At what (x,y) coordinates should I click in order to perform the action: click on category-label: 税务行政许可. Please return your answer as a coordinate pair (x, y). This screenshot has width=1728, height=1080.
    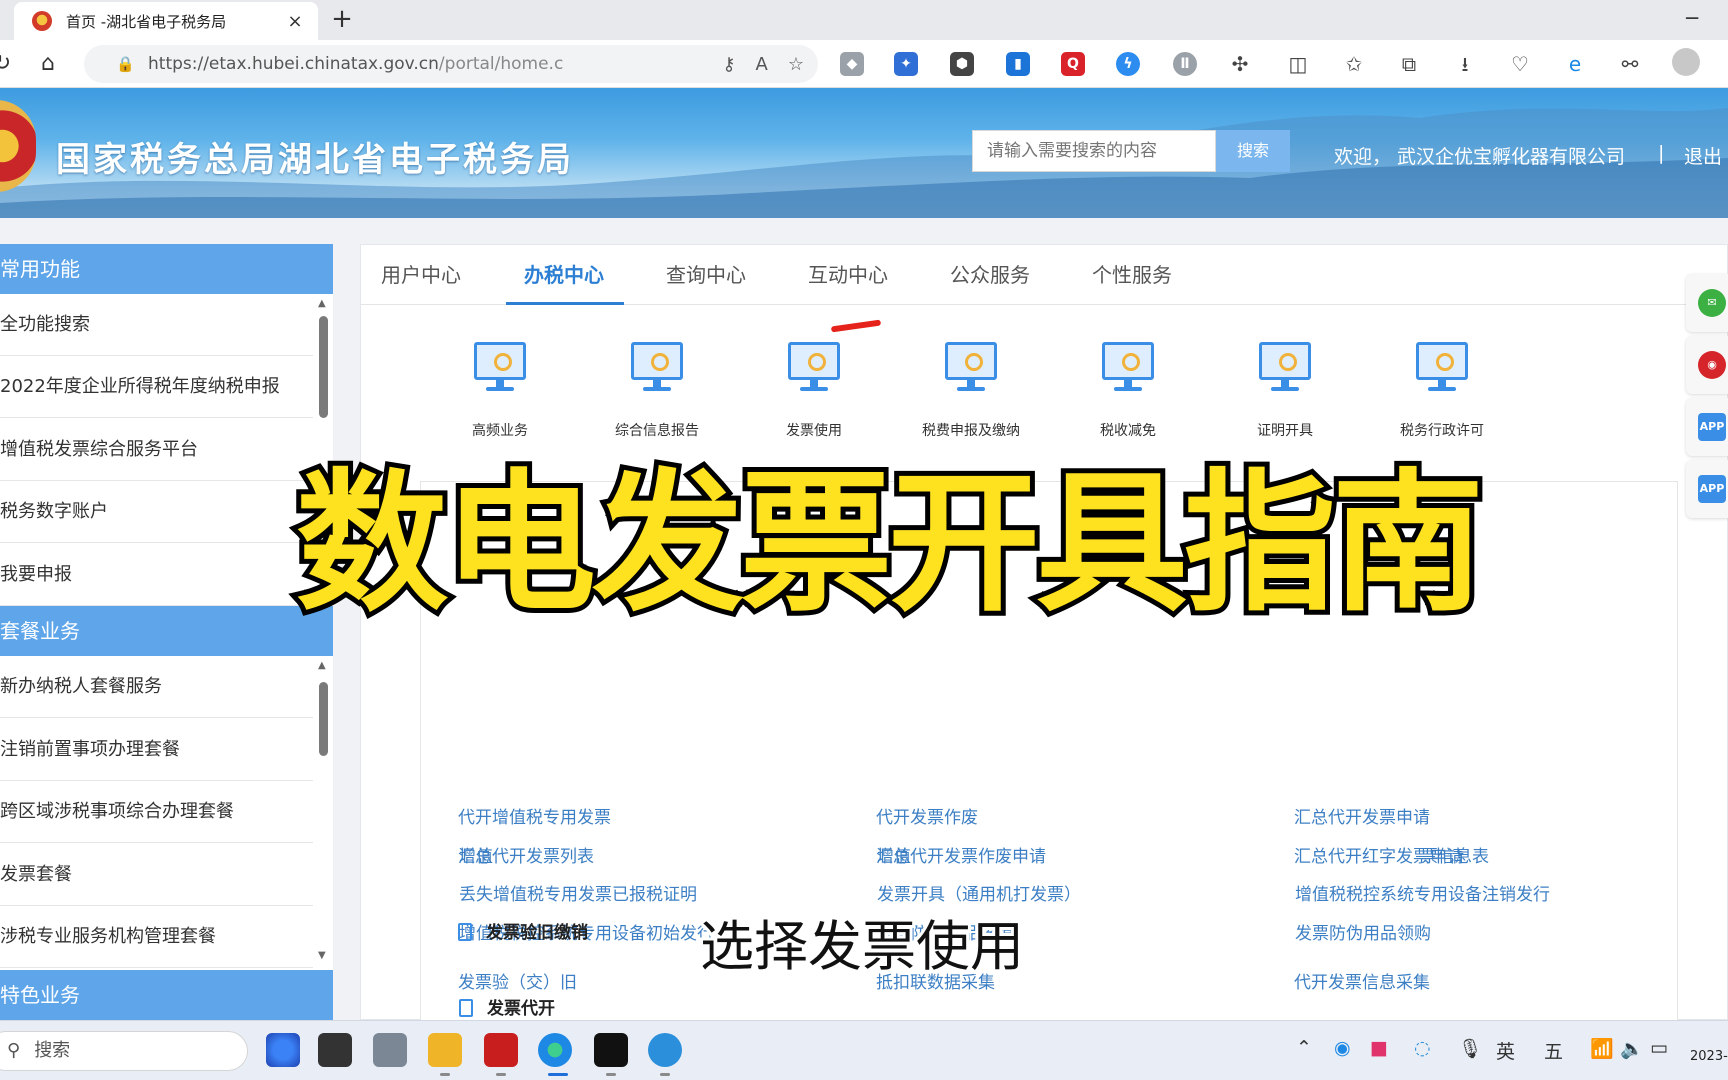
    Looking at the image, I should click on (1442, 431).